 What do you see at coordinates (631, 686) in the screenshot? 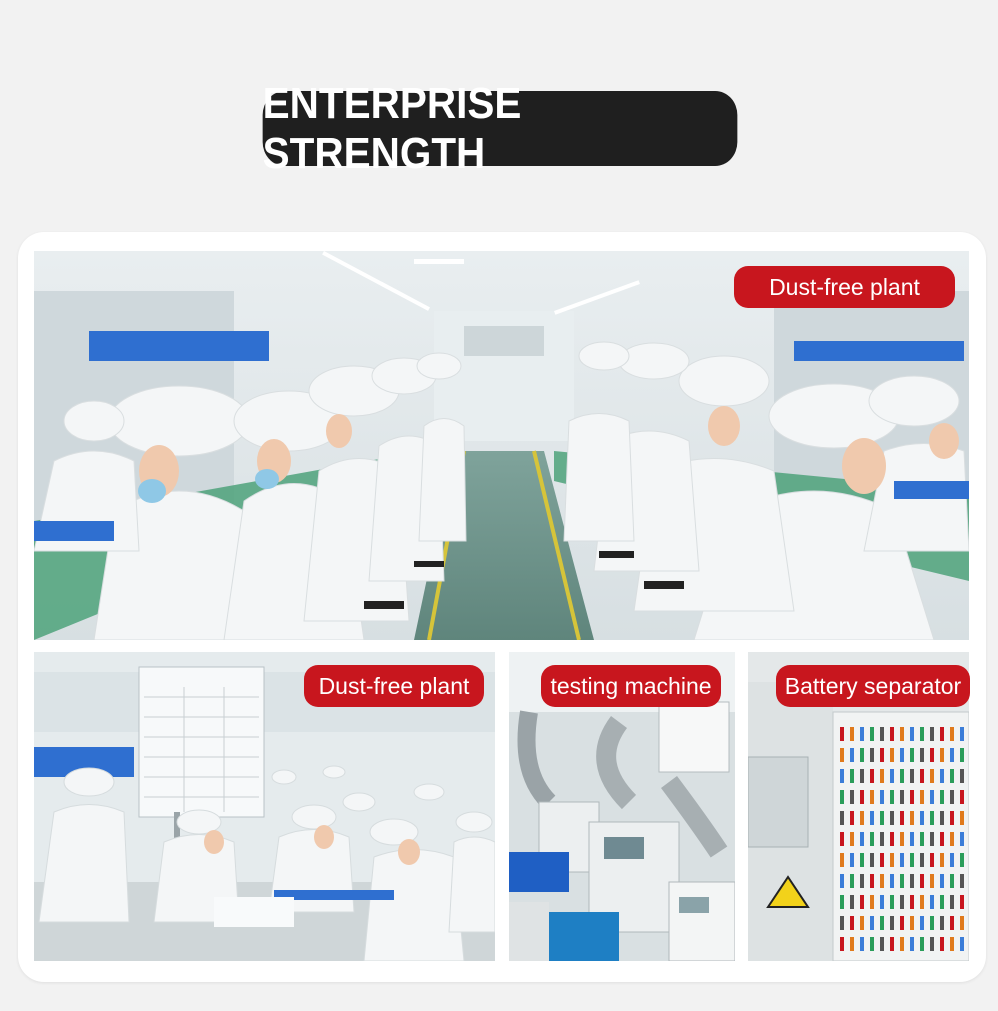
I see `bottom-middle-photo-label: testing machine` at bounding box center [631, 686].